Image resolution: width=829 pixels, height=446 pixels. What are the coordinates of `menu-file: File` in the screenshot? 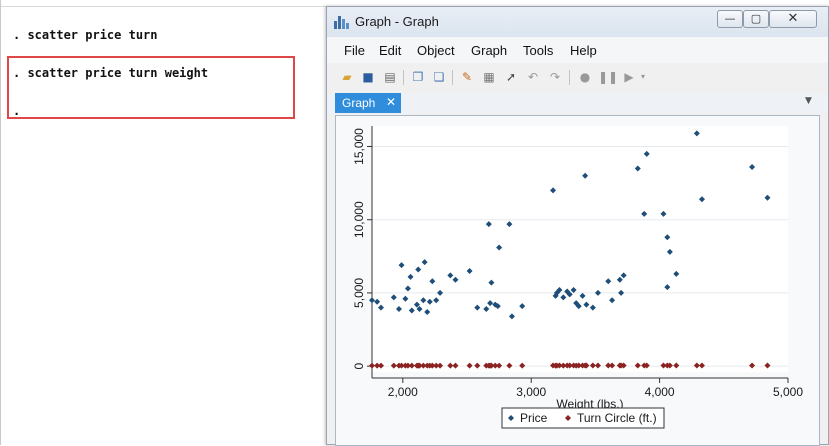 It's located at (354, 50).